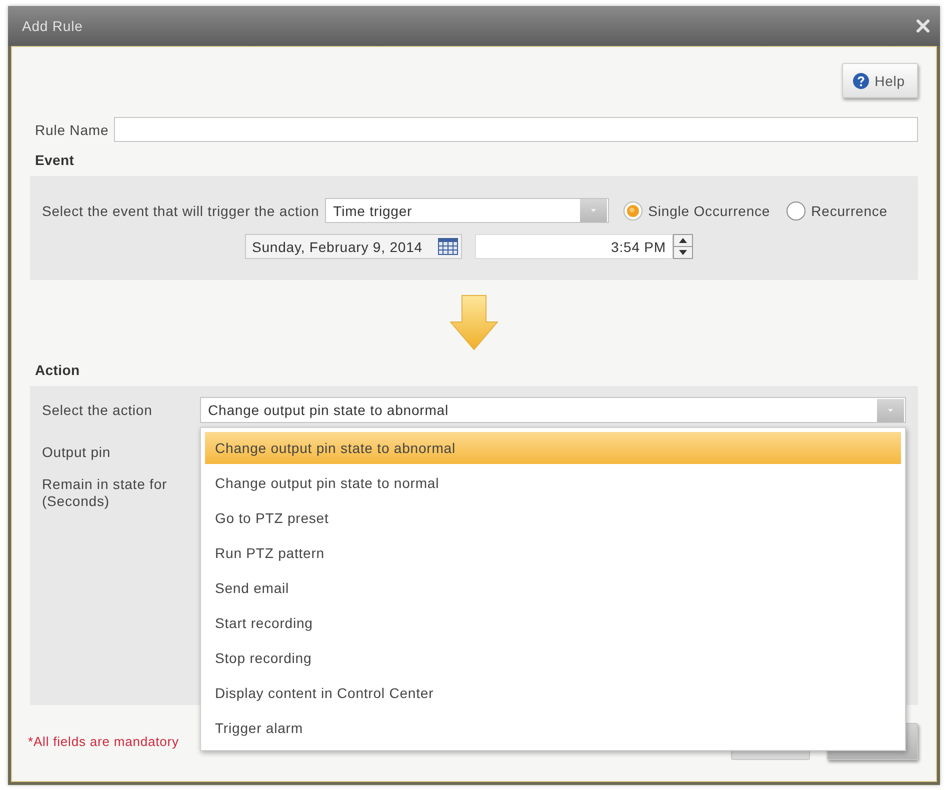  I want to click on window-title: Add Rule, so click(52, 26).